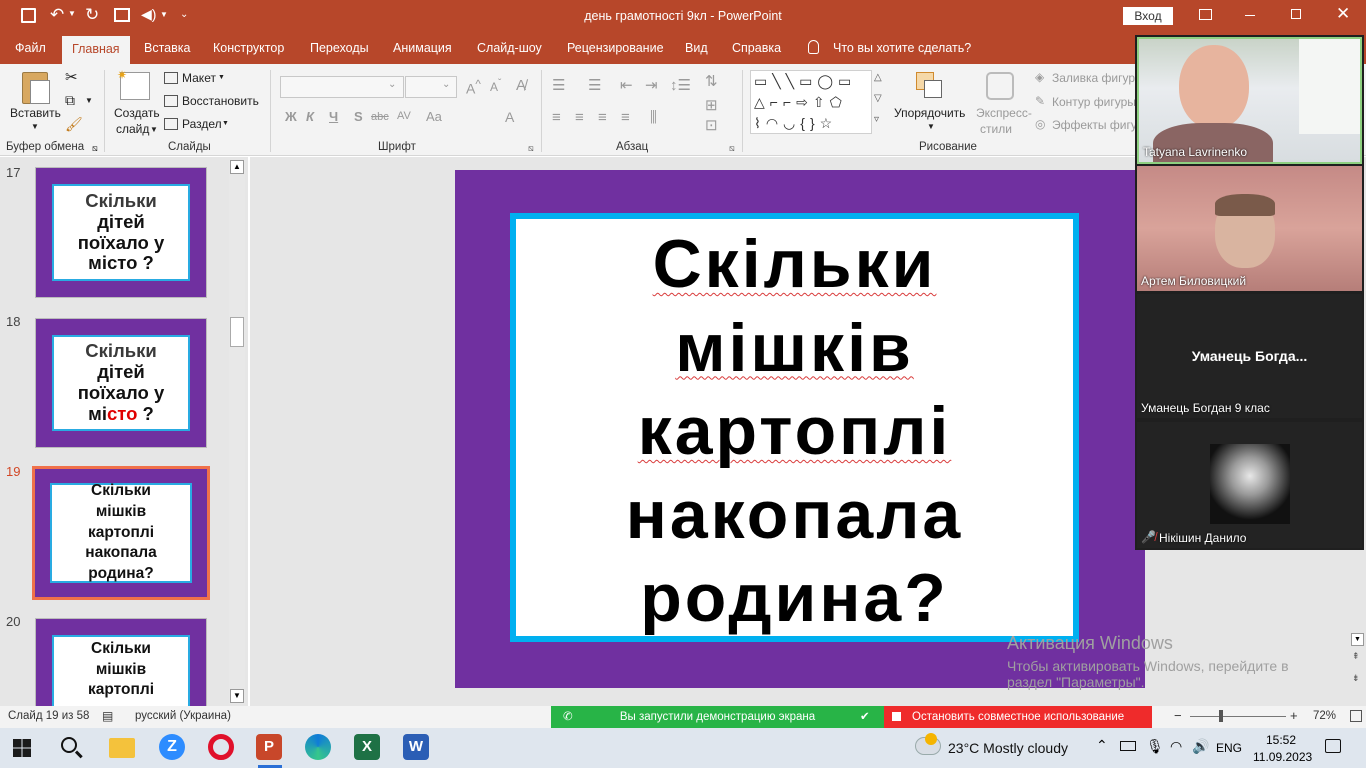 This screenshot has width=1366, height=768. I want to click on smartart-icon: ⊡, so click(711, 125).